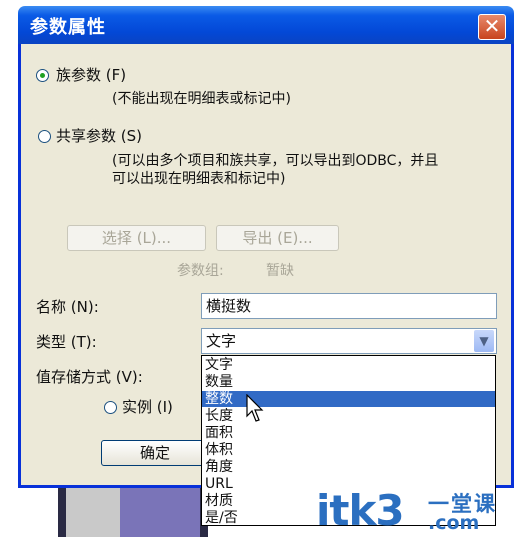 The width and height of the screenshot is (530, 537). What do you see at coordinates (348, 365) in the screenshot?
I see `type-option: 文字` at bounding box center [348, 365].